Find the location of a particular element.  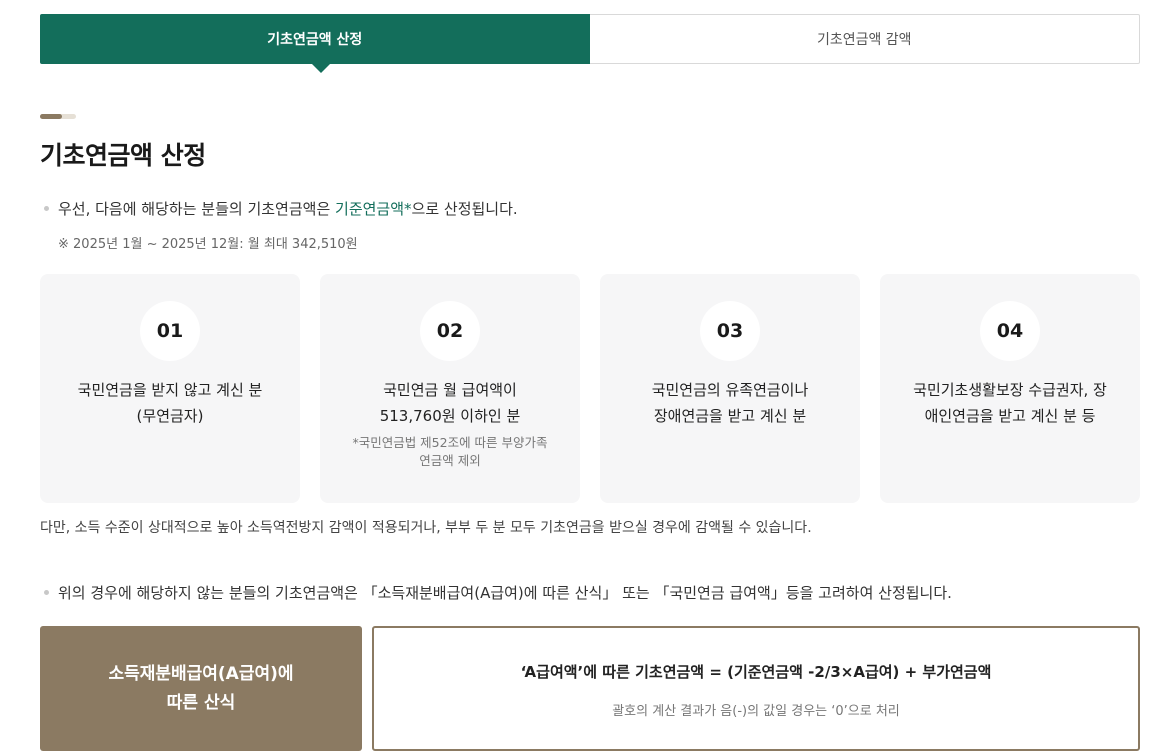

eligibility-card: 01 국민연금을 받지 않고 계신 분 (무연금자) is located at coordinates (170, 388).